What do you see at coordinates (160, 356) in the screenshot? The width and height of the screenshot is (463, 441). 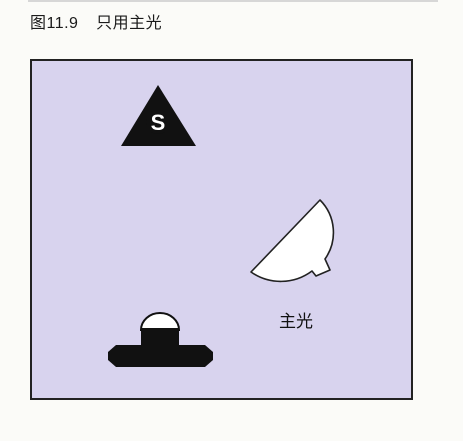 I see `camera-body` at bounding box center [160, 356].